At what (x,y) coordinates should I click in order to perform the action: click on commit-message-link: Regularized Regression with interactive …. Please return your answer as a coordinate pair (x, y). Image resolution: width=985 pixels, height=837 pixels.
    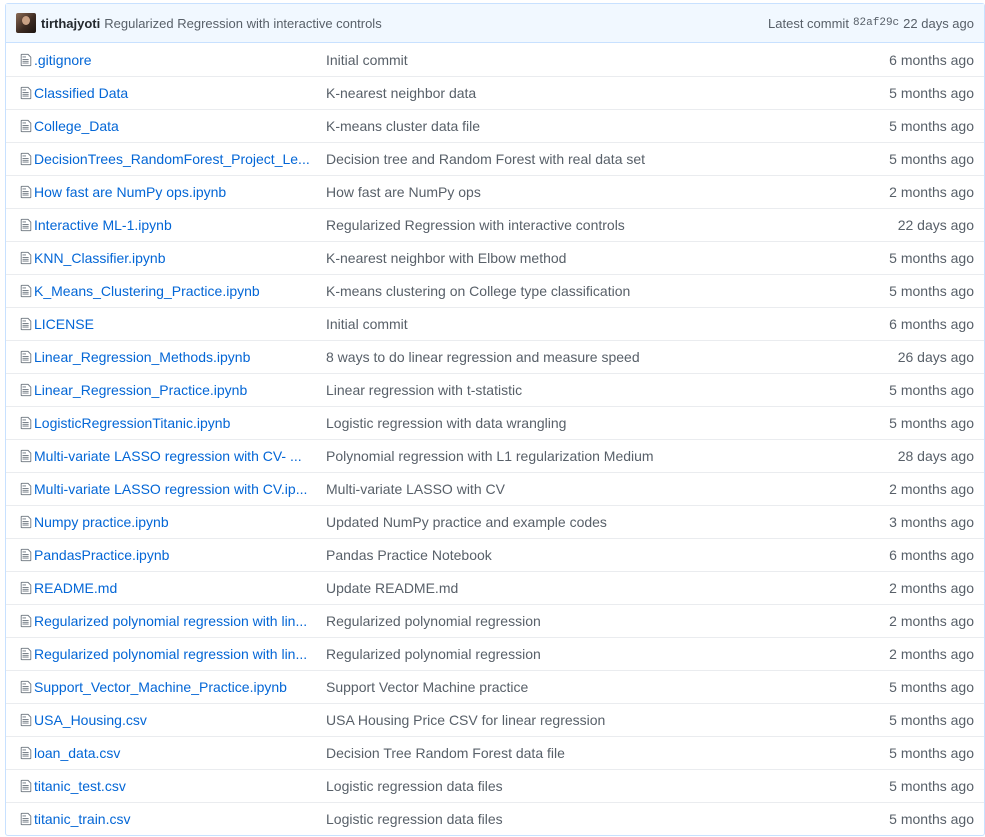
    Looking at the image, I should click on (242, 23).